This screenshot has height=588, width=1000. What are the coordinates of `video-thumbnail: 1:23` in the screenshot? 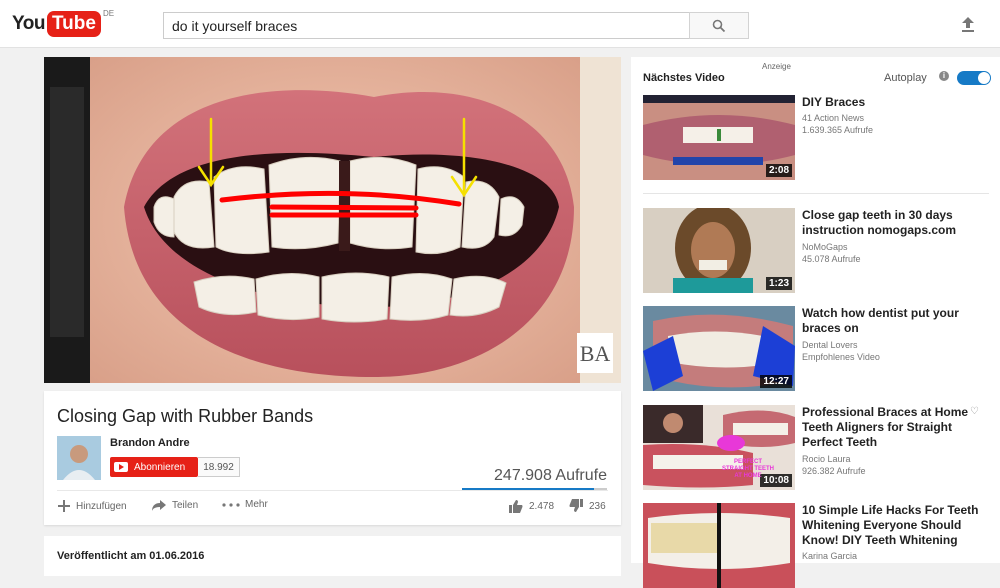 It's located at (719, 250).